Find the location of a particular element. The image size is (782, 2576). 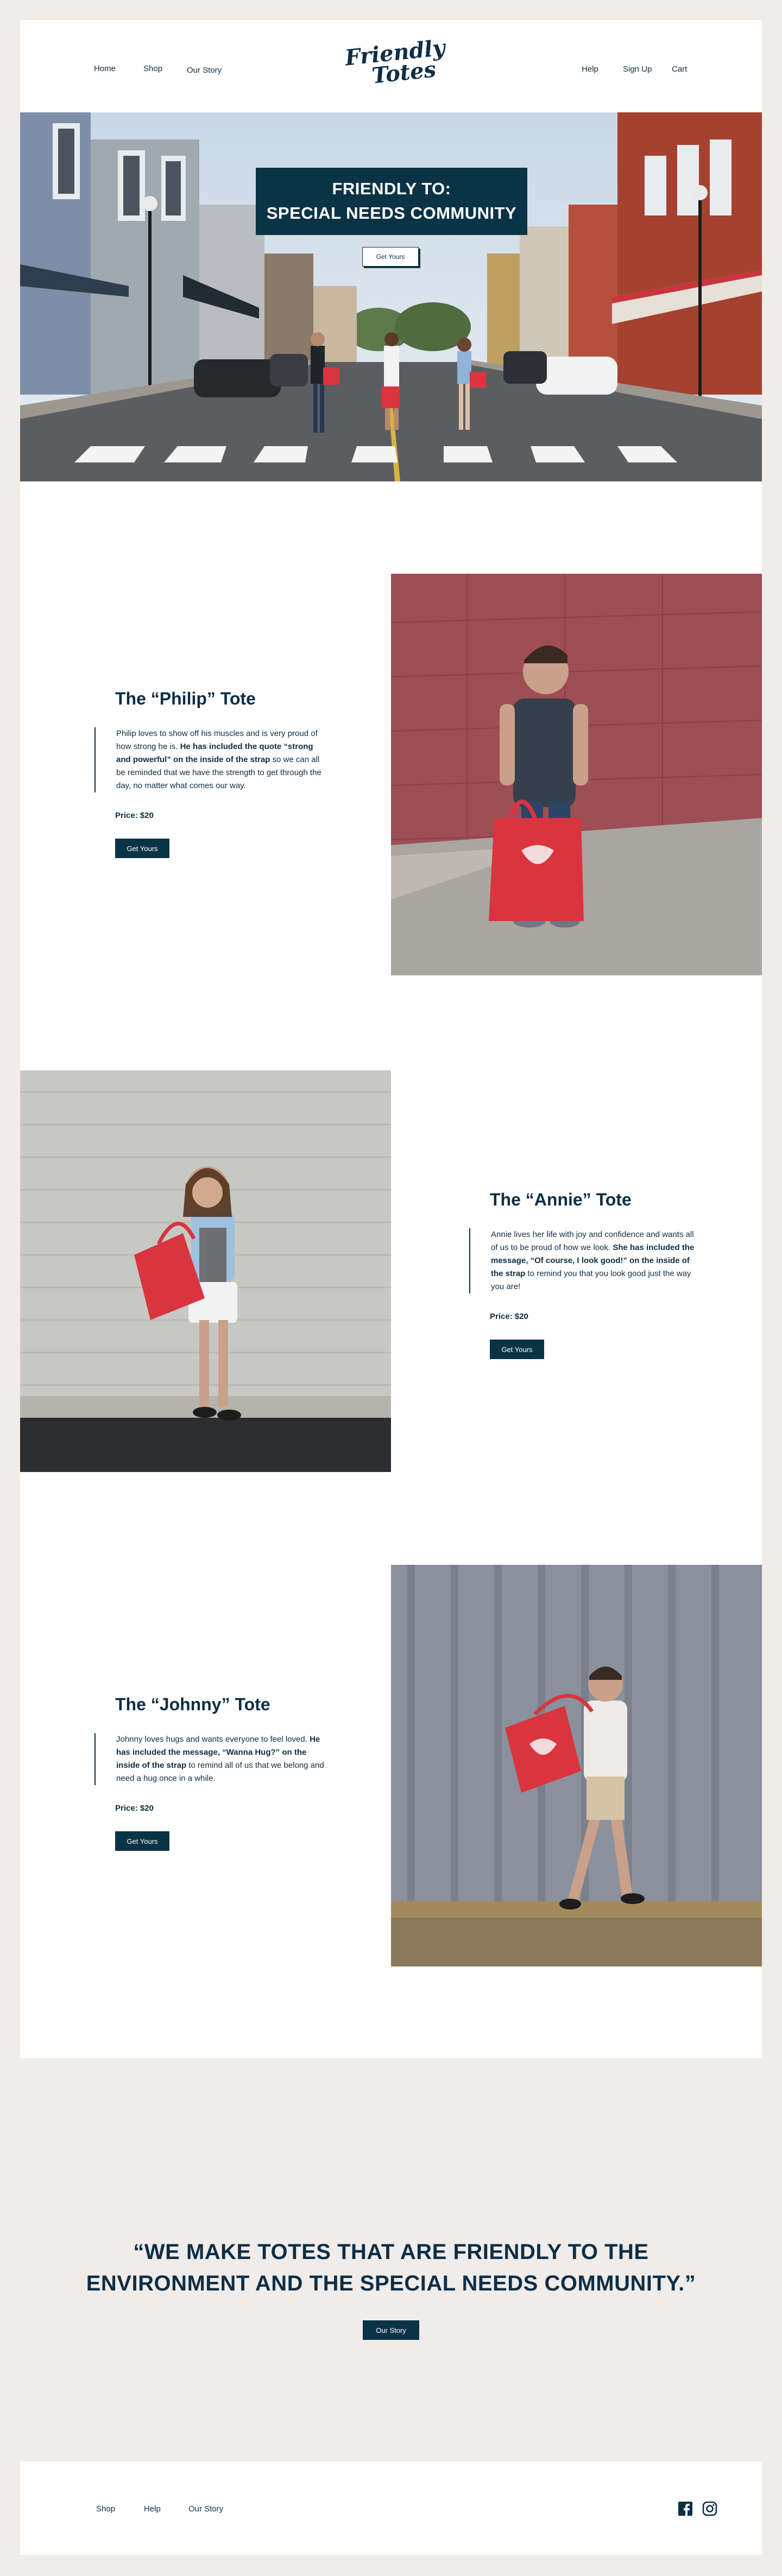

nav-help: Help is located at coordinates (590, 69).